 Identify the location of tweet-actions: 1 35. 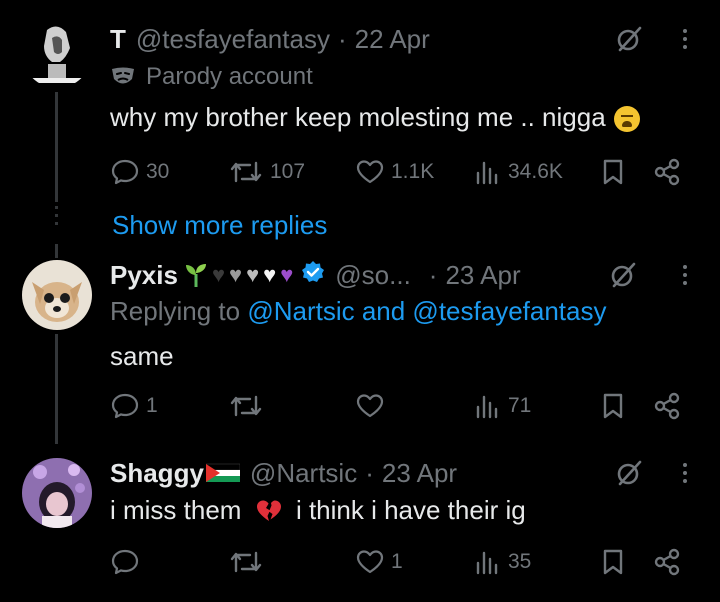
(400, 562).